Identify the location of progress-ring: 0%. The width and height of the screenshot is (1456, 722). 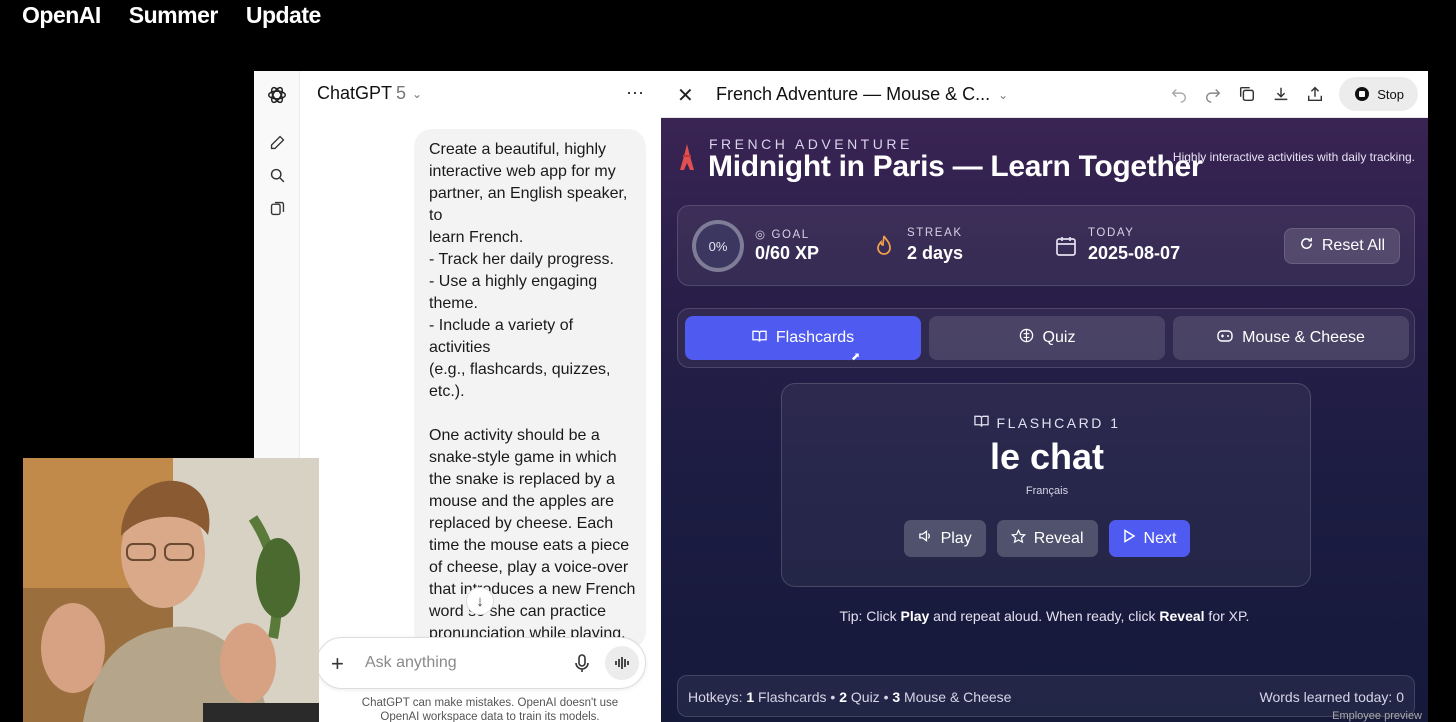
(718, 246).